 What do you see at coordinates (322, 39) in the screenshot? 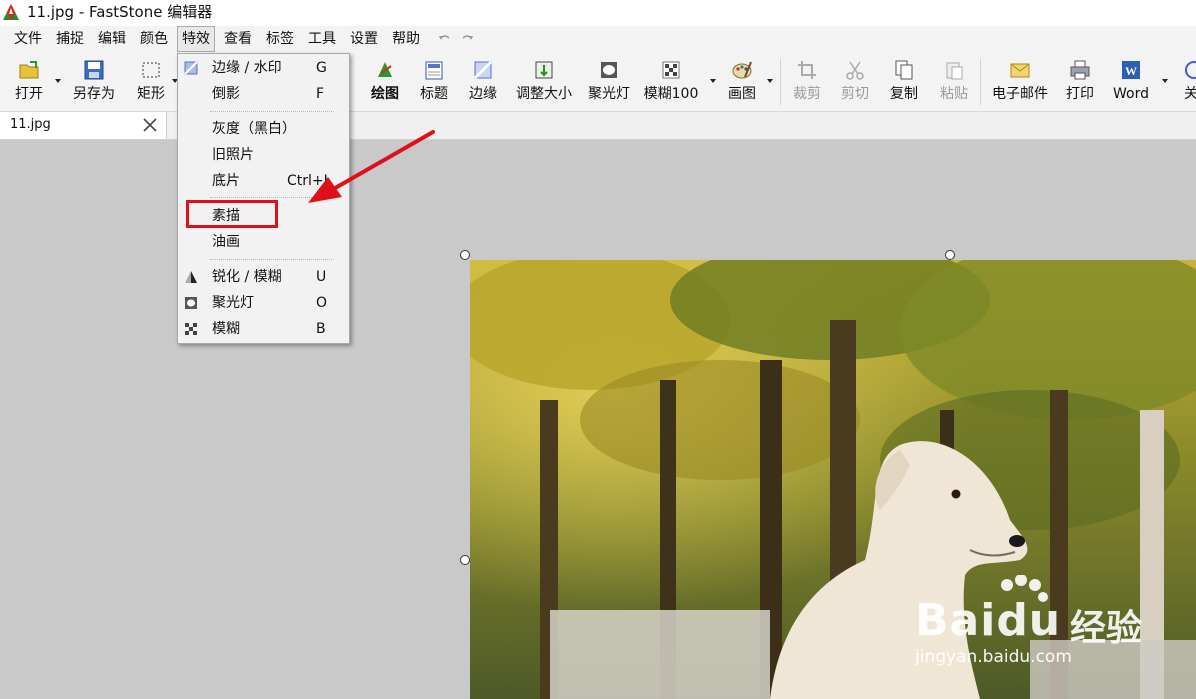
I see `menu-tools: 工具` at bounding box center [322, 39].